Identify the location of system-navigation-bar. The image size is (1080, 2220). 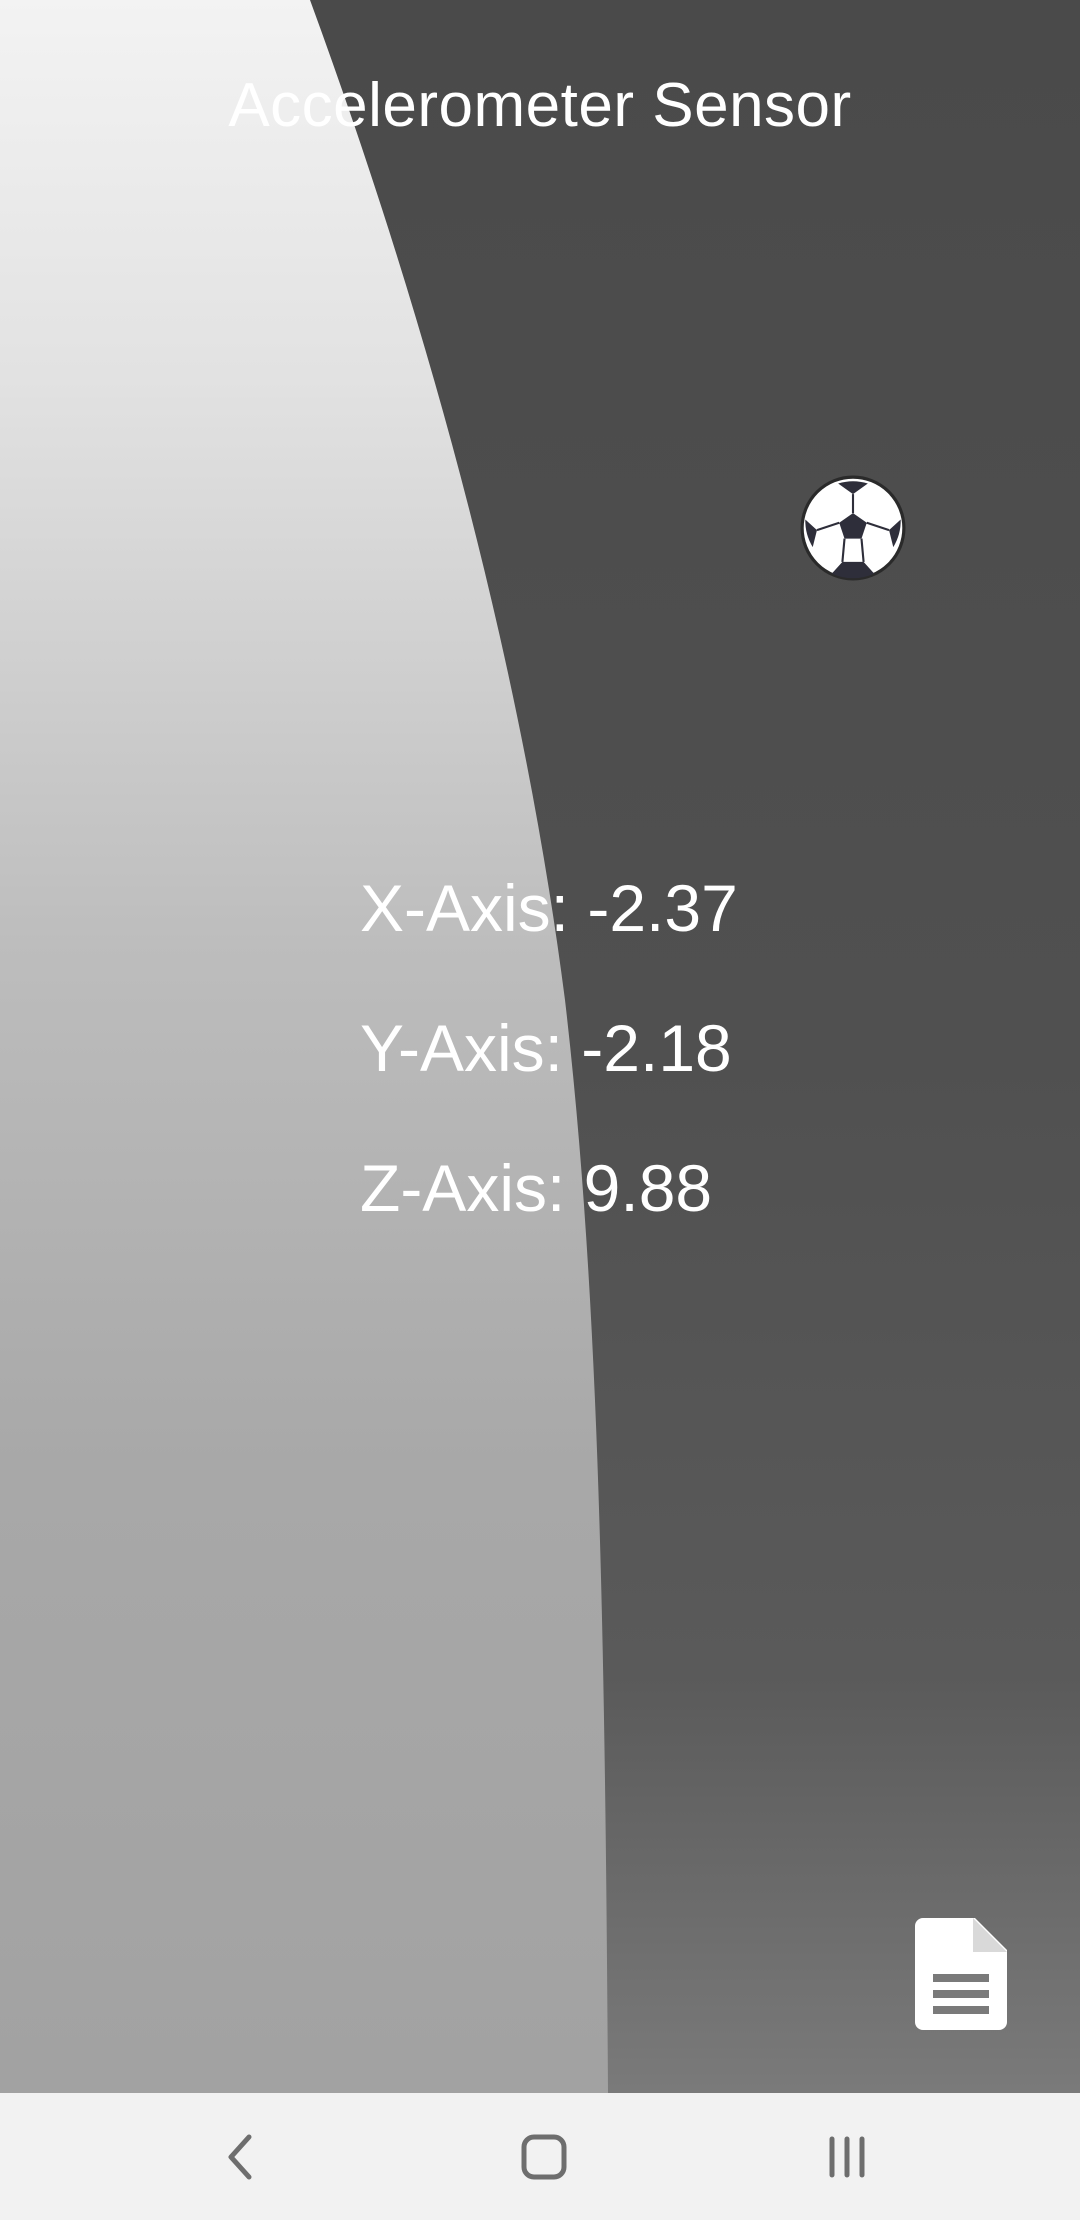
(540, 2156).